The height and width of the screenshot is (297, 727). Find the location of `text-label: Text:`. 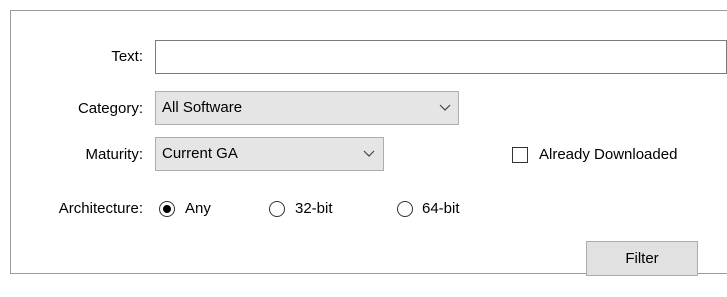

text-label: Text: is located at coordinates (127, 56).